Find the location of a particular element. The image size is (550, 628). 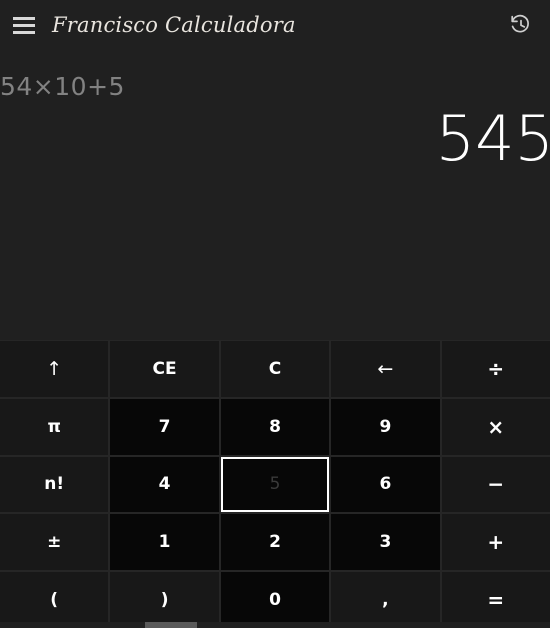

key-factorial: n! is located at coordinates (54, 484).